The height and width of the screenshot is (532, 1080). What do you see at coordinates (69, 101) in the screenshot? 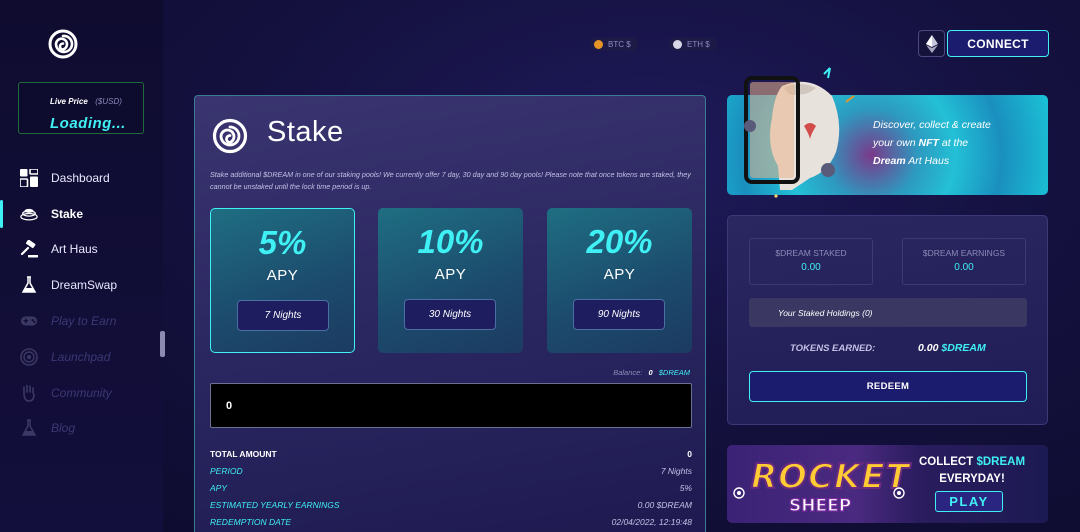
I see `live-price-label: Live Price` at bounding box center [69, 101].